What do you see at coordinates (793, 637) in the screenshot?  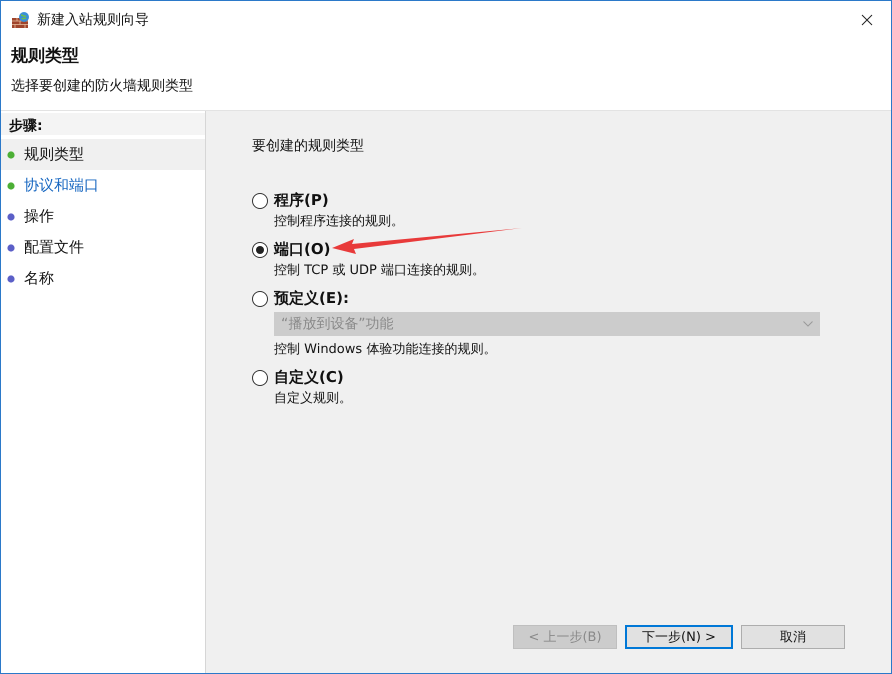 I see `wizard-button: 取消` at bounding box center [793, 637].